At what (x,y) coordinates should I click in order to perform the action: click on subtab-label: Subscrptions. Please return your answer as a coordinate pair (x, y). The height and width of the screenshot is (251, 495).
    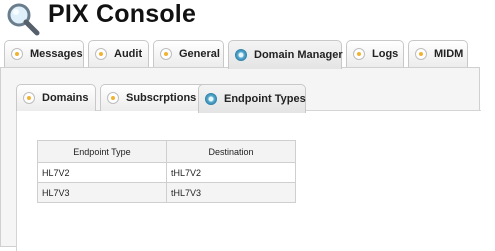
    Looking at the image, I should click on (161, 98).